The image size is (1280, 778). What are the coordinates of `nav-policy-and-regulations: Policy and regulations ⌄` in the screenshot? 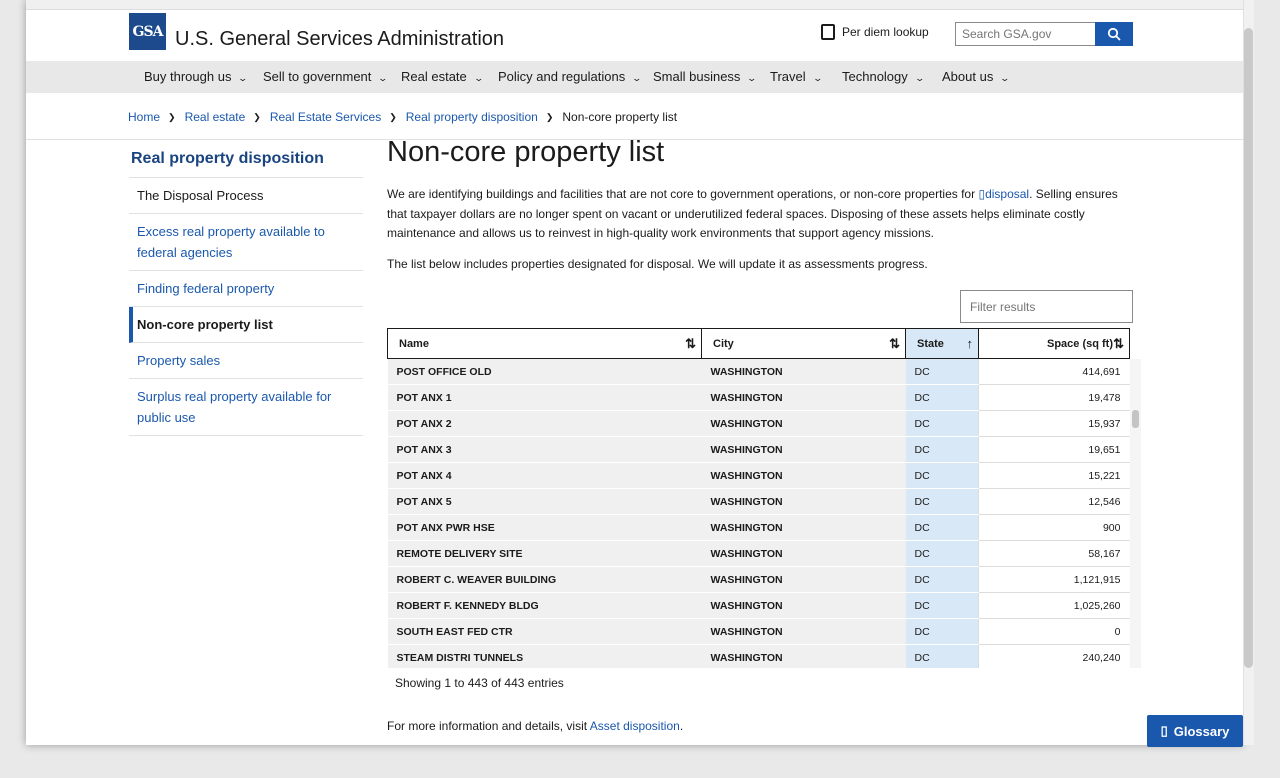 It's located at (570, 77).